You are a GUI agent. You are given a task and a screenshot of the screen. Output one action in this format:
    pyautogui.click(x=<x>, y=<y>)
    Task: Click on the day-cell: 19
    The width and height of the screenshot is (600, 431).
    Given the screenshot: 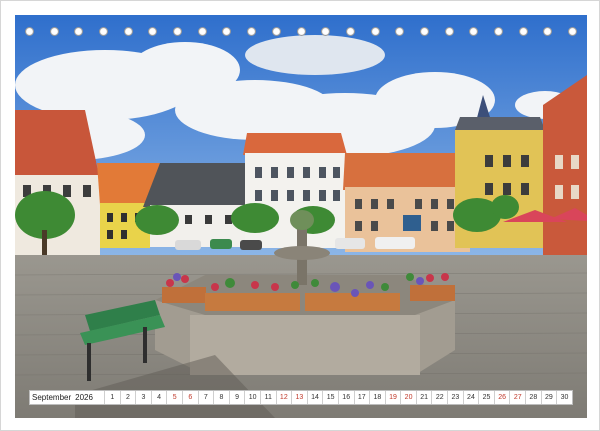 What is the action you would take?
    pyautogui.click(x=392, y=397)
    